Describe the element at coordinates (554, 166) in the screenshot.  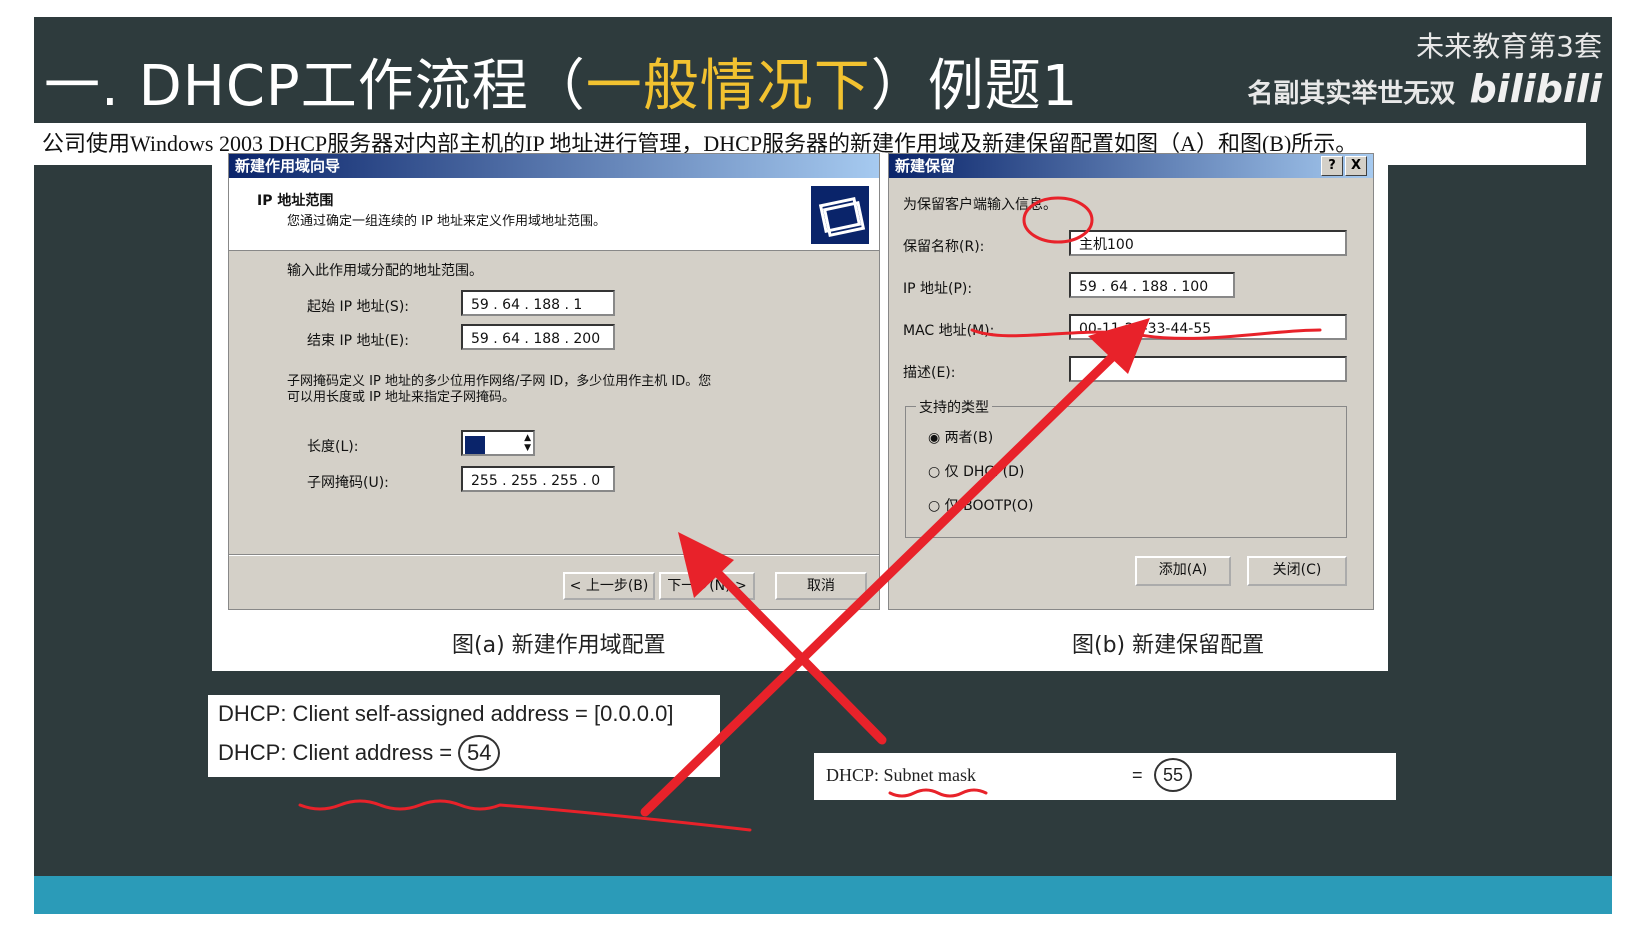
I see `dialog-a-titlebar: 新建作用域向导` at that location.